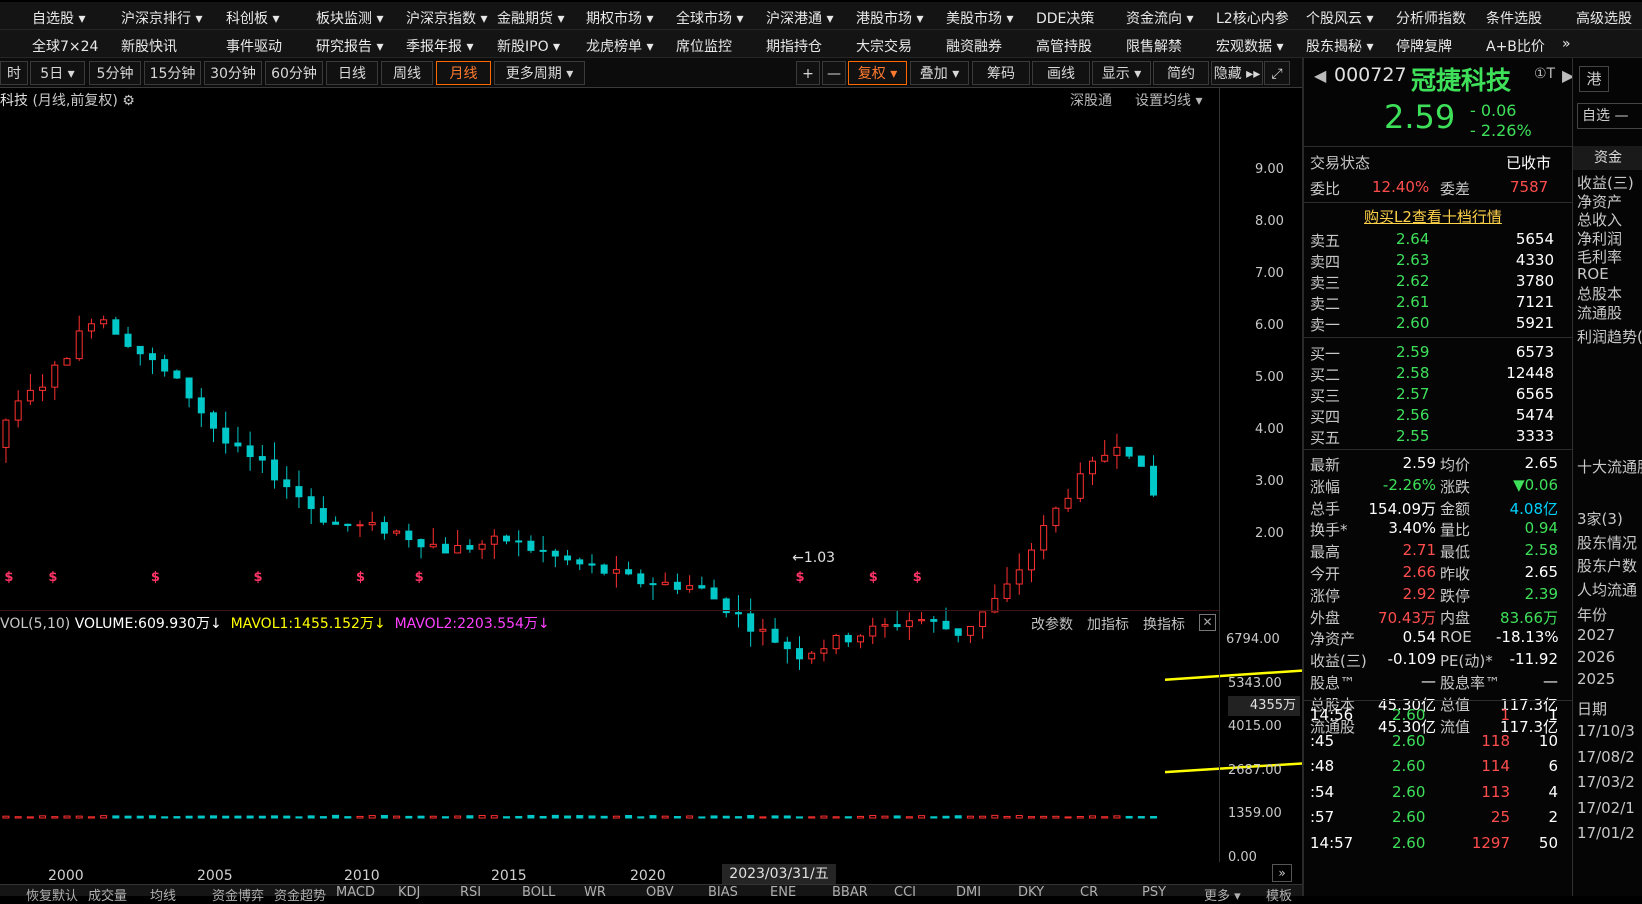  Describe the element at coordinates (889, 18) in the screenshot. I see `menu1-item-9: 港股市场 ▾` at that location.